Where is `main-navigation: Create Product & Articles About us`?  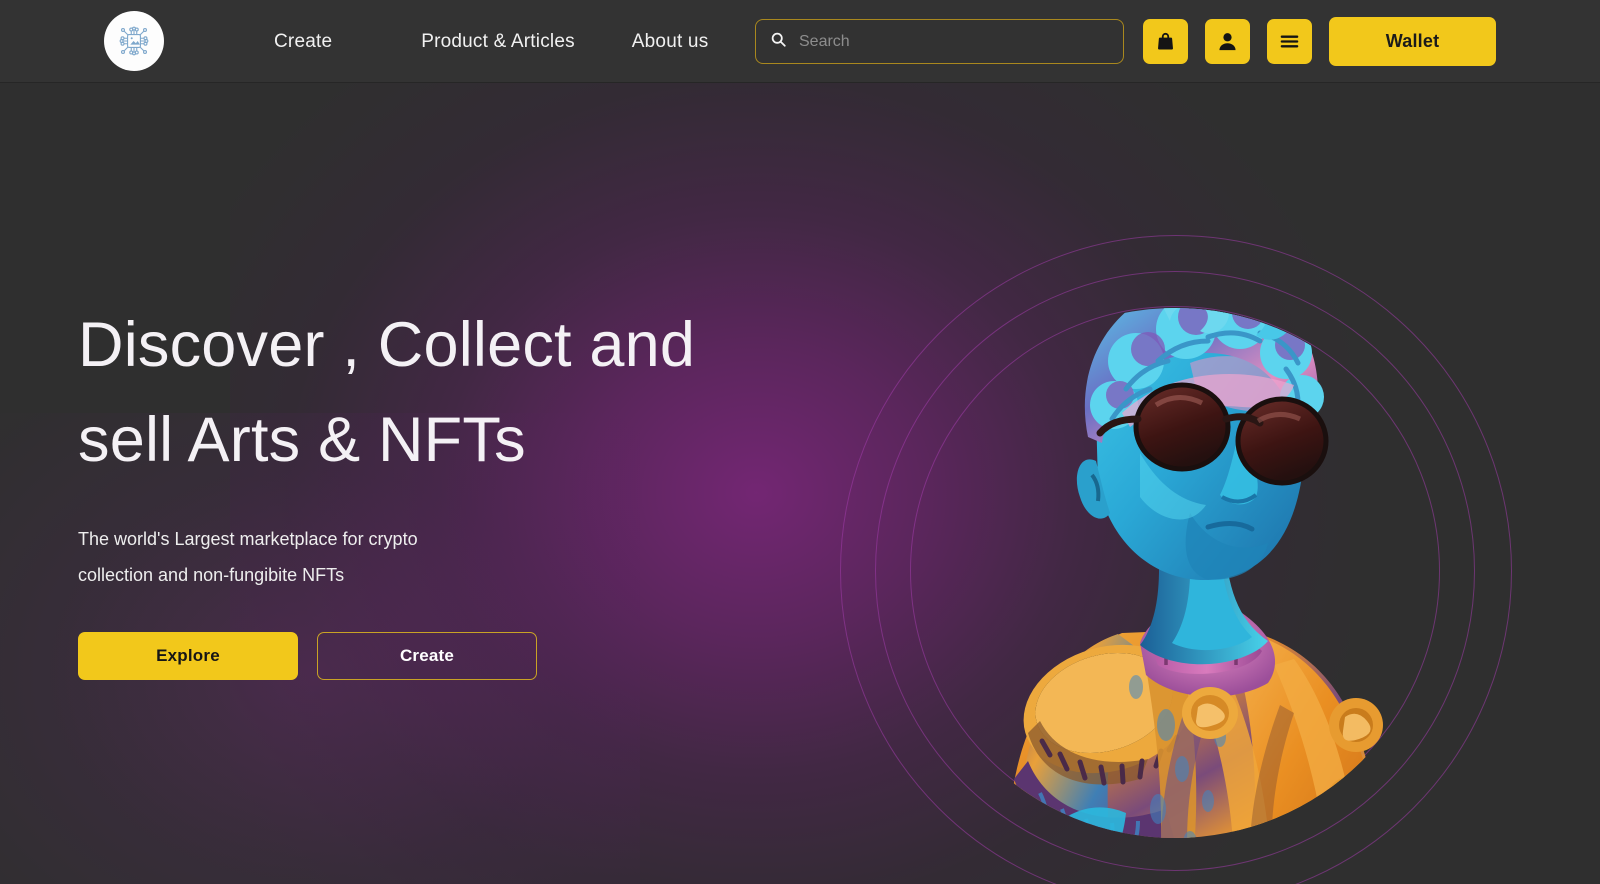
main-navigation: Create Product & Articles About us is located at coordinates (491, 41).